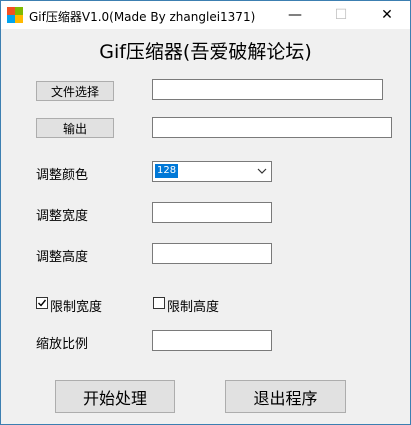  Describe the element at coordinates (341, 15) in the screenshot. I see `maximize-button: ☐` at that location.